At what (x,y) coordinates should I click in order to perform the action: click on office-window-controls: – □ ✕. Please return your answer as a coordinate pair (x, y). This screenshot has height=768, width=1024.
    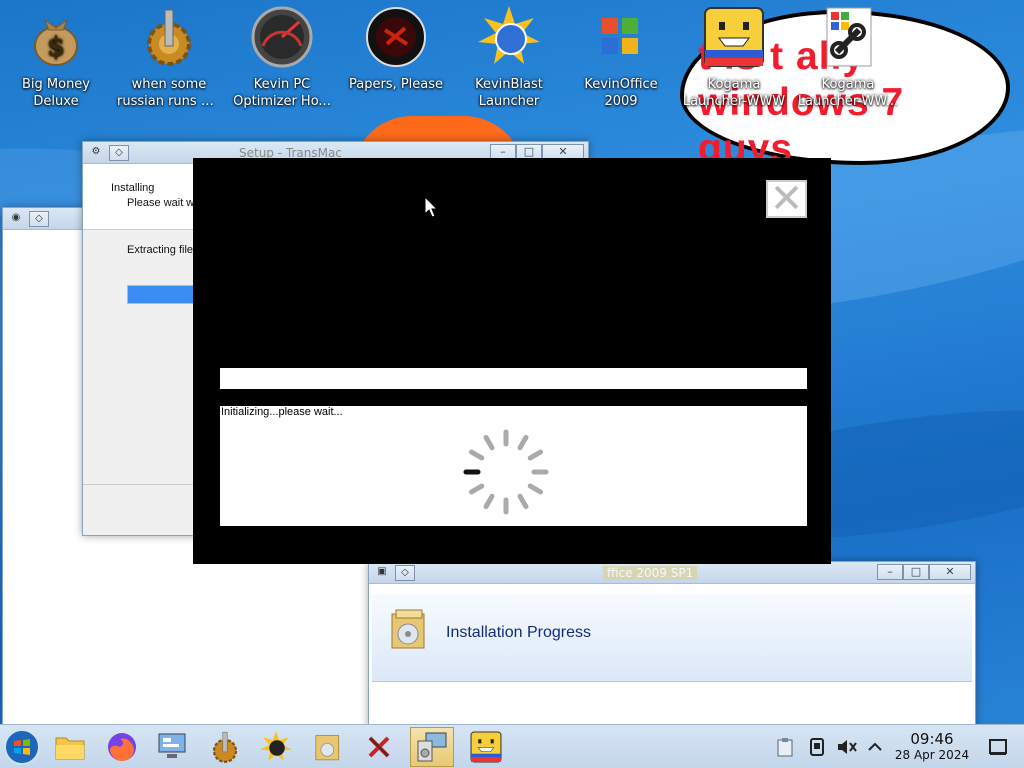
    Looking at the image, I should click on (924, 572).